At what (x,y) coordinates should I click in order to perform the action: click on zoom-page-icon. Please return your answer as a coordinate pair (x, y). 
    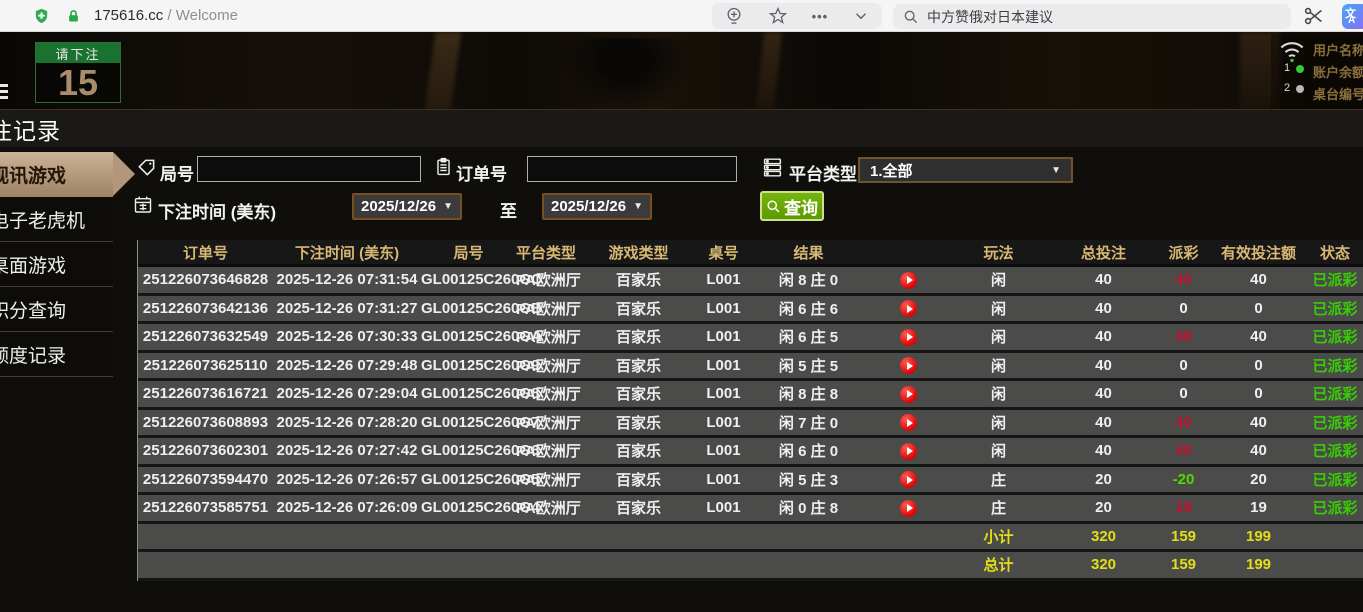
    Looking at the image, I should click on (734, 16).